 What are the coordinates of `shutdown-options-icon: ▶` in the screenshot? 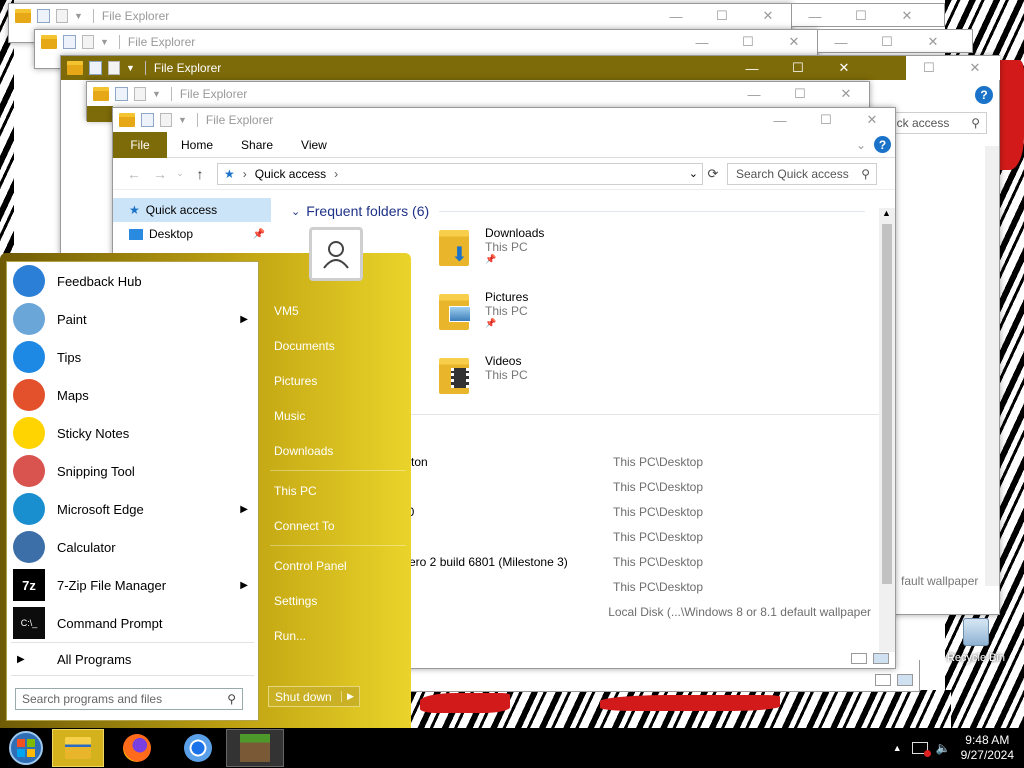 It's located at (350, 696).